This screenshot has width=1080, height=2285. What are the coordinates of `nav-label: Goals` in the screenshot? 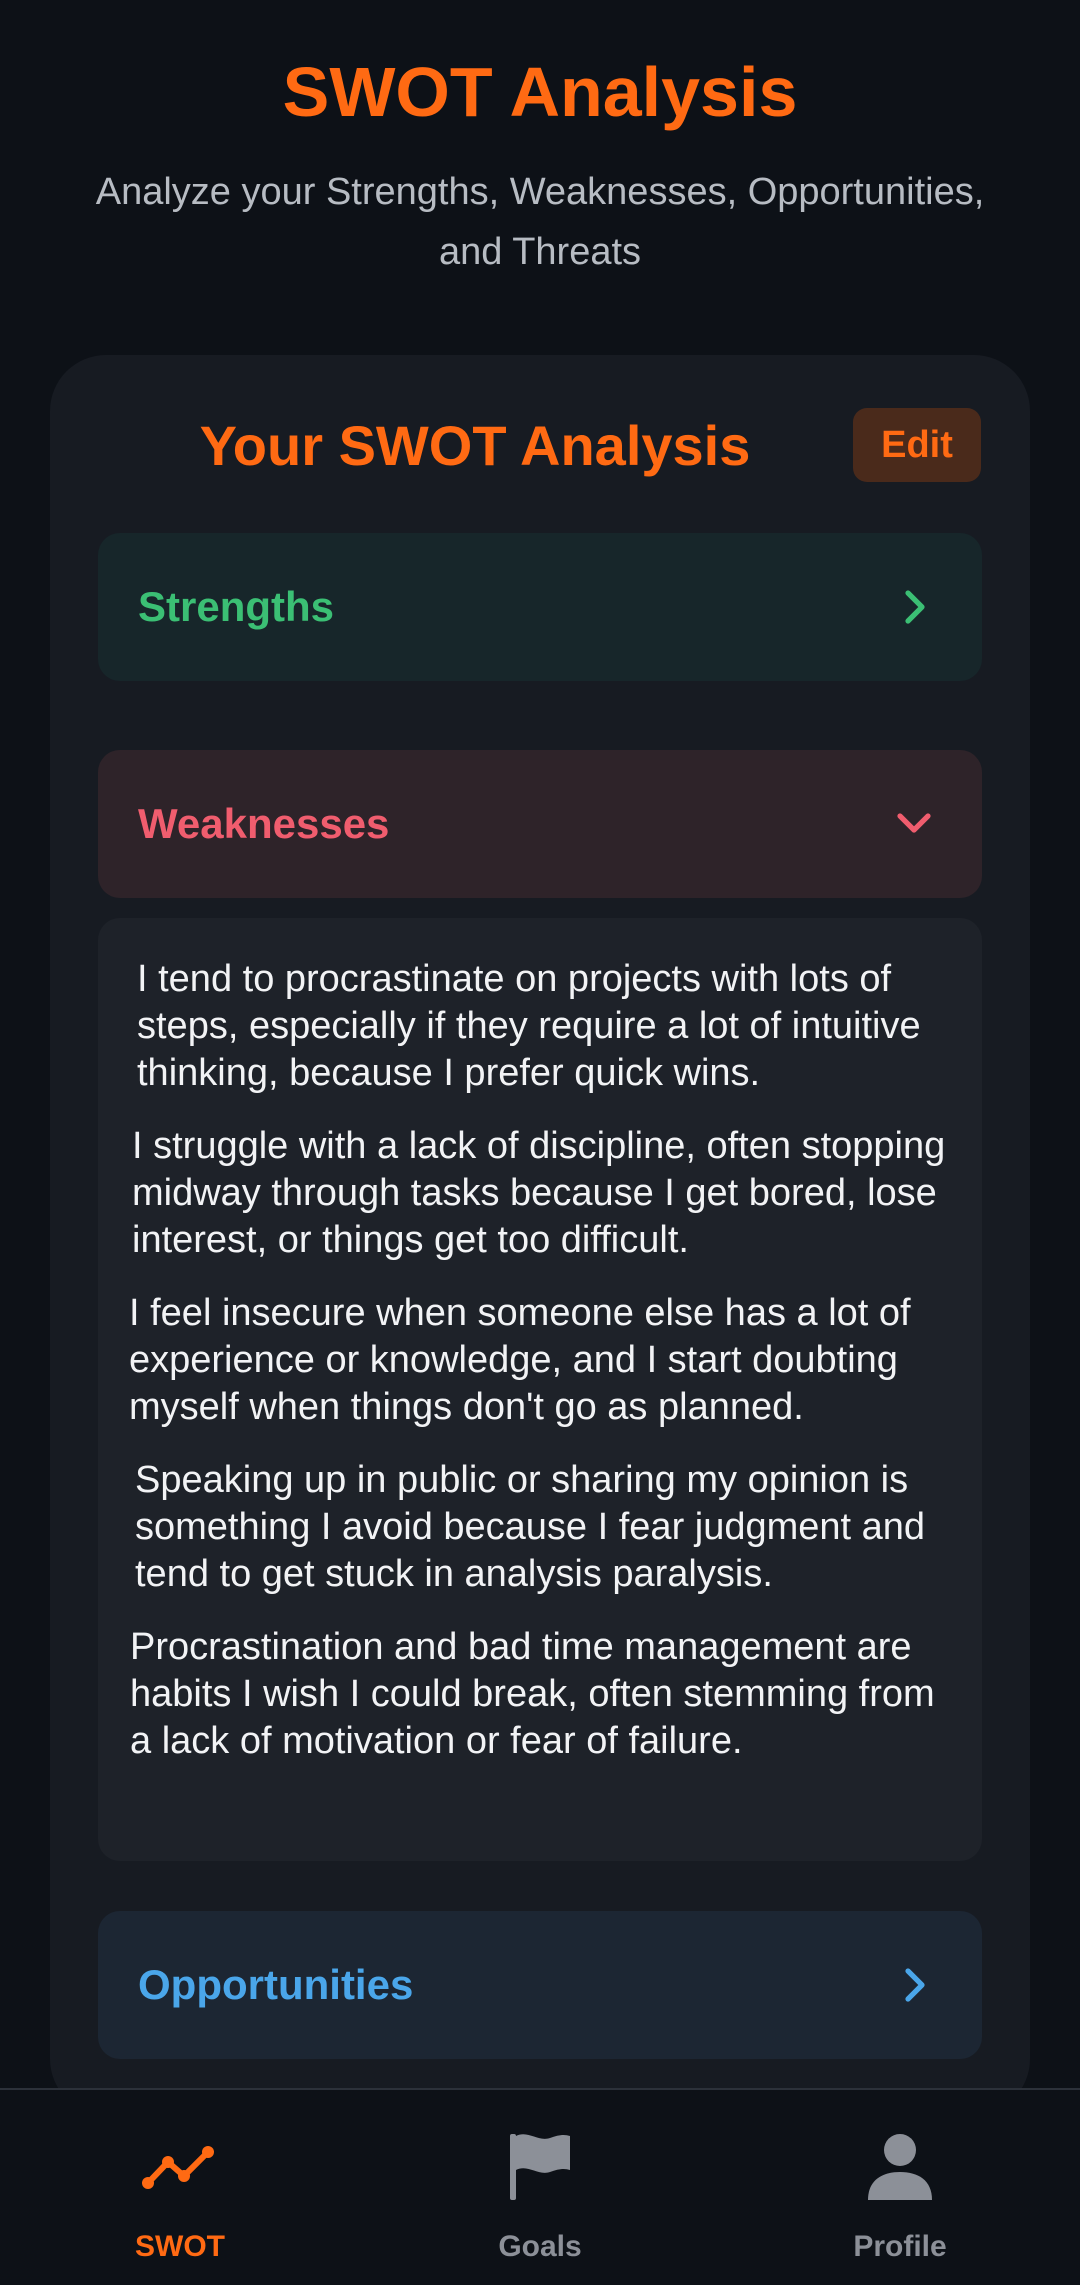 It's located at (540, 2246).